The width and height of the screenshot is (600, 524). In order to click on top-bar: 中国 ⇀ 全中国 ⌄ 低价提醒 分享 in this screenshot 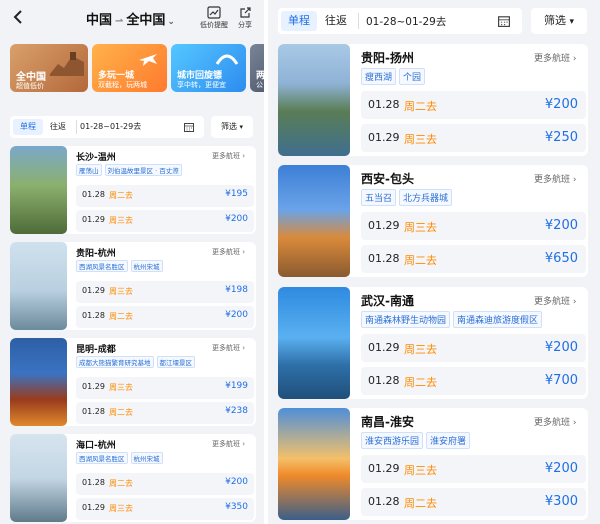, I will do `click(132, 18)`.